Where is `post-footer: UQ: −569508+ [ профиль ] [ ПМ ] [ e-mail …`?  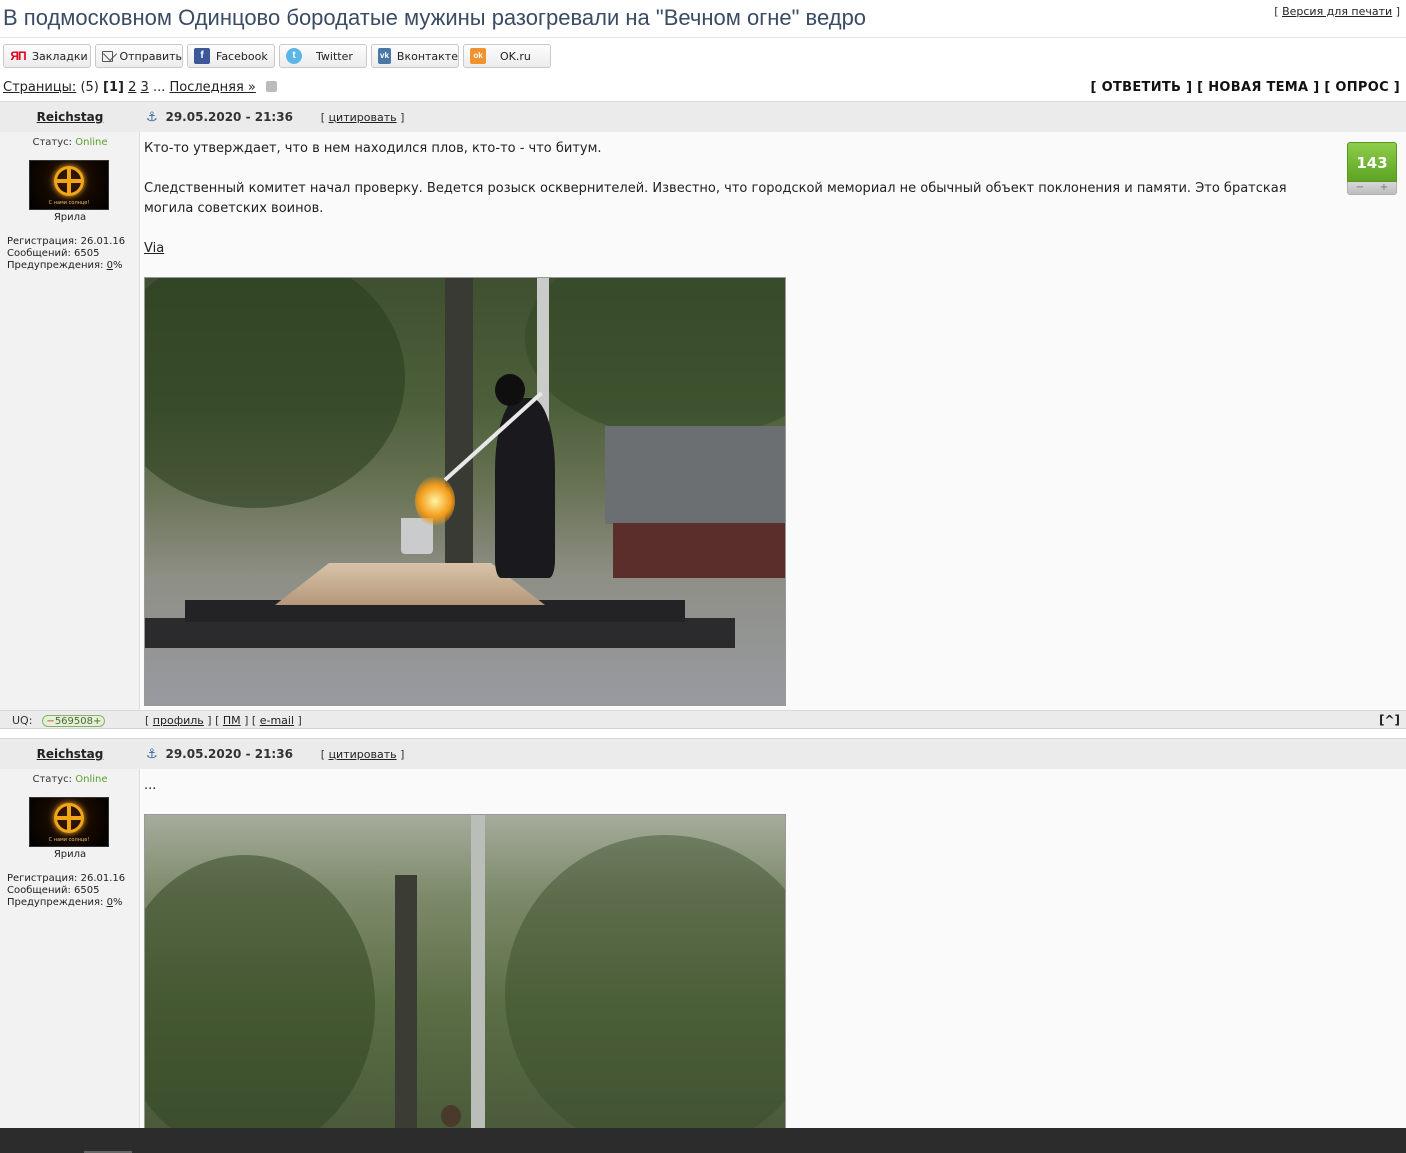 post-footer: UQ: −569508+ [ профиль ] [ ПМ ] [ e-mail … is located at coordinates (703, 719).